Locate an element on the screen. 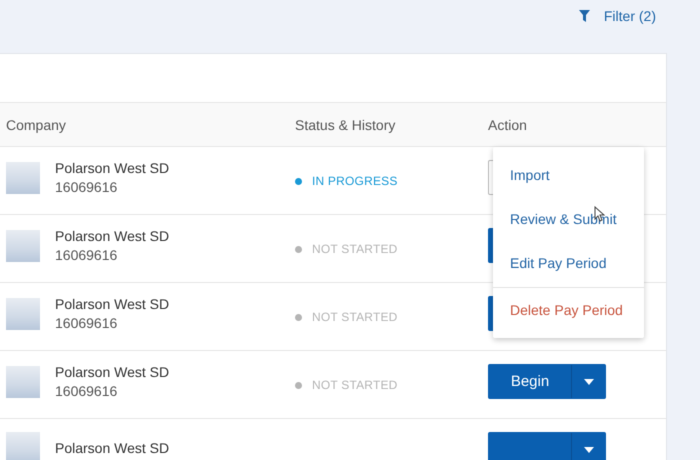  column-header: Status & History is located at coordinates (345, 124).